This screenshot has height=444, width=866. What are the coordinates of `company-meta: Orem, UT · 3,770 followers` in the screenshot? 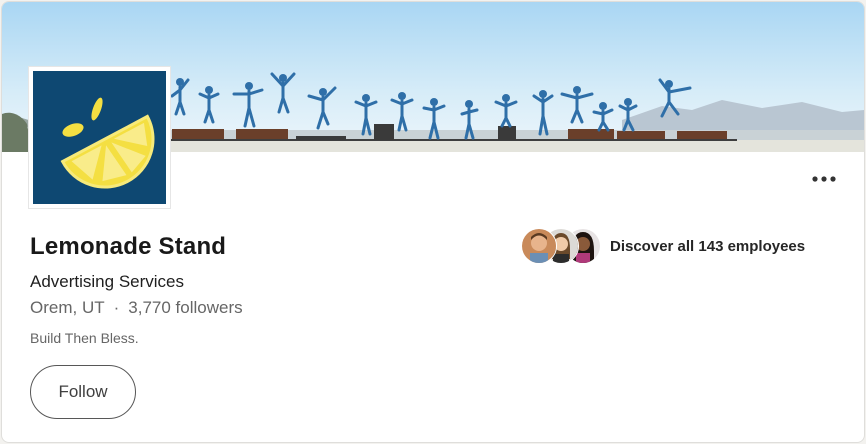 It's located at (136, 308).